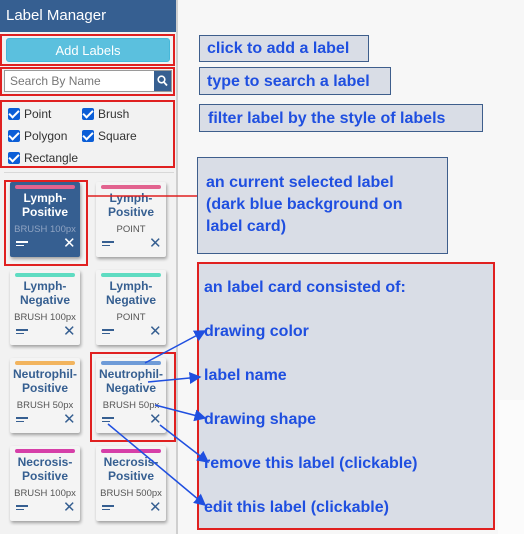  What do you see at coordinates (180, 413) in the screenshot?
I see `arrow-drawing-shape` at bounding box center [180, 413].